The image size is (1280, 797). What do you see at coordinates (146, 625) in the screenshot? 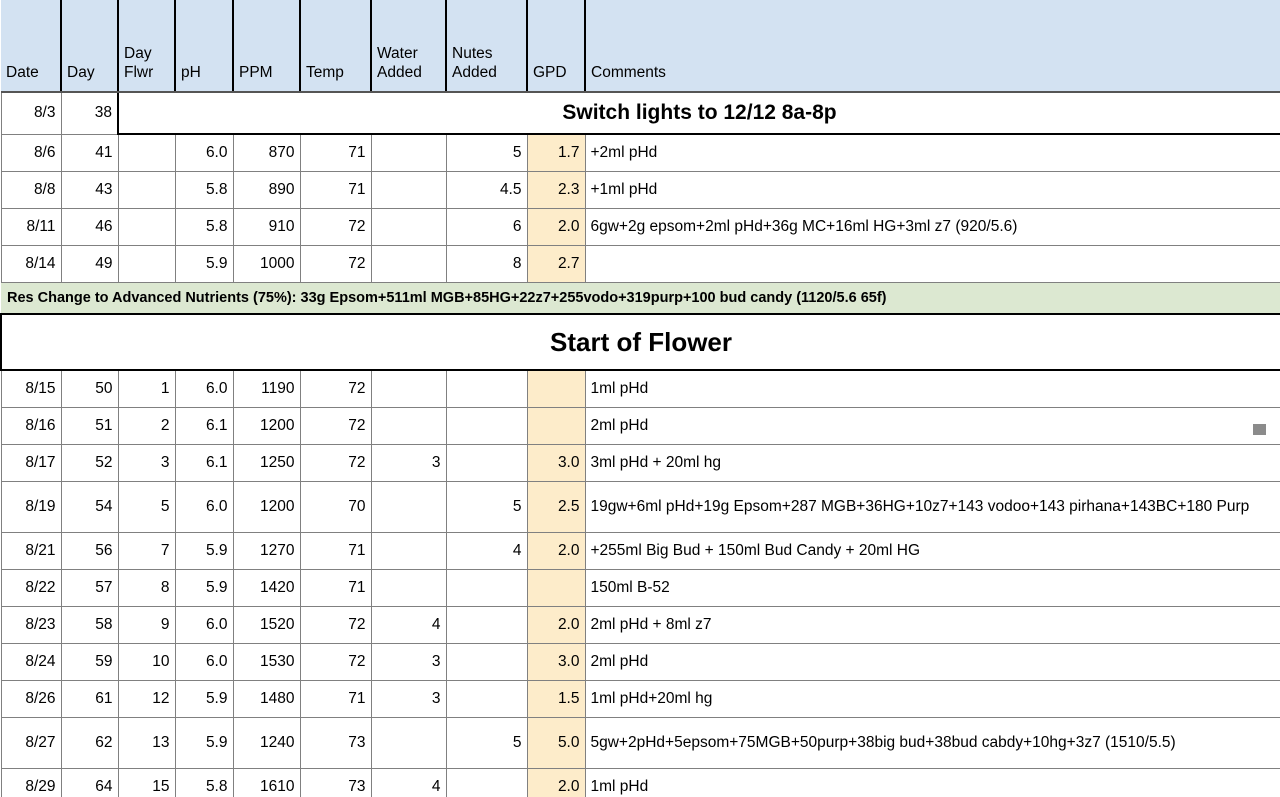
I see `cell-day-flwr: 9` at bounding box center [146, 625].